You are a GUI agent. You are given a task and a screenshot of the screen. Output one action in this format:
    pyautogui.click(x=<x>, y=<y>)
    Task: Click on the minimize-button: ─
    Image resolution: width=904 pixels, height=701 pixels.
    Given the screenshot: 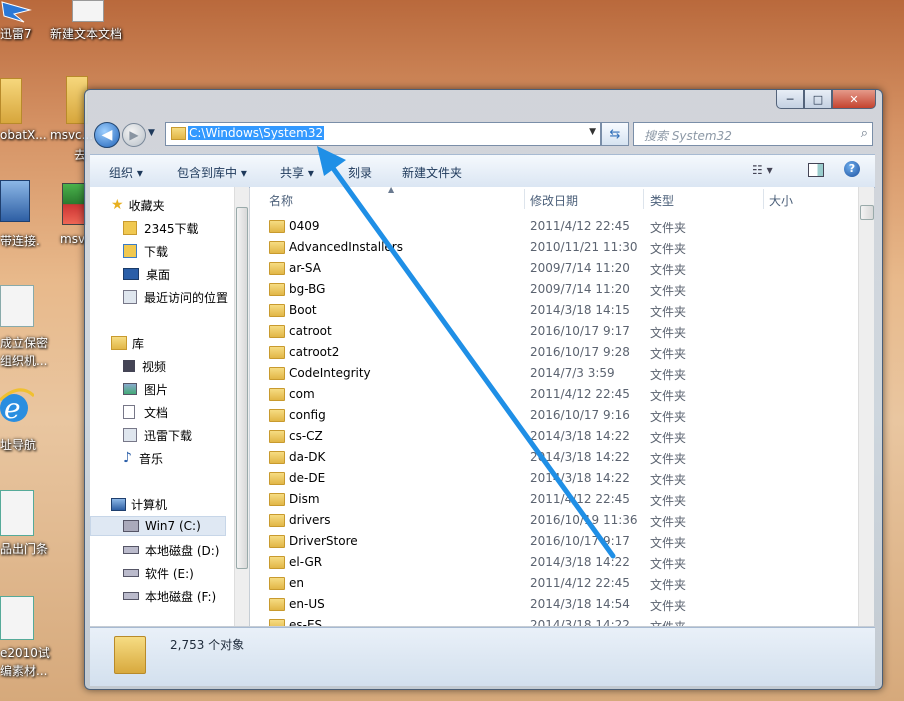 What is the action you would take?
    pyautogui.click(x=790, y=99)
    